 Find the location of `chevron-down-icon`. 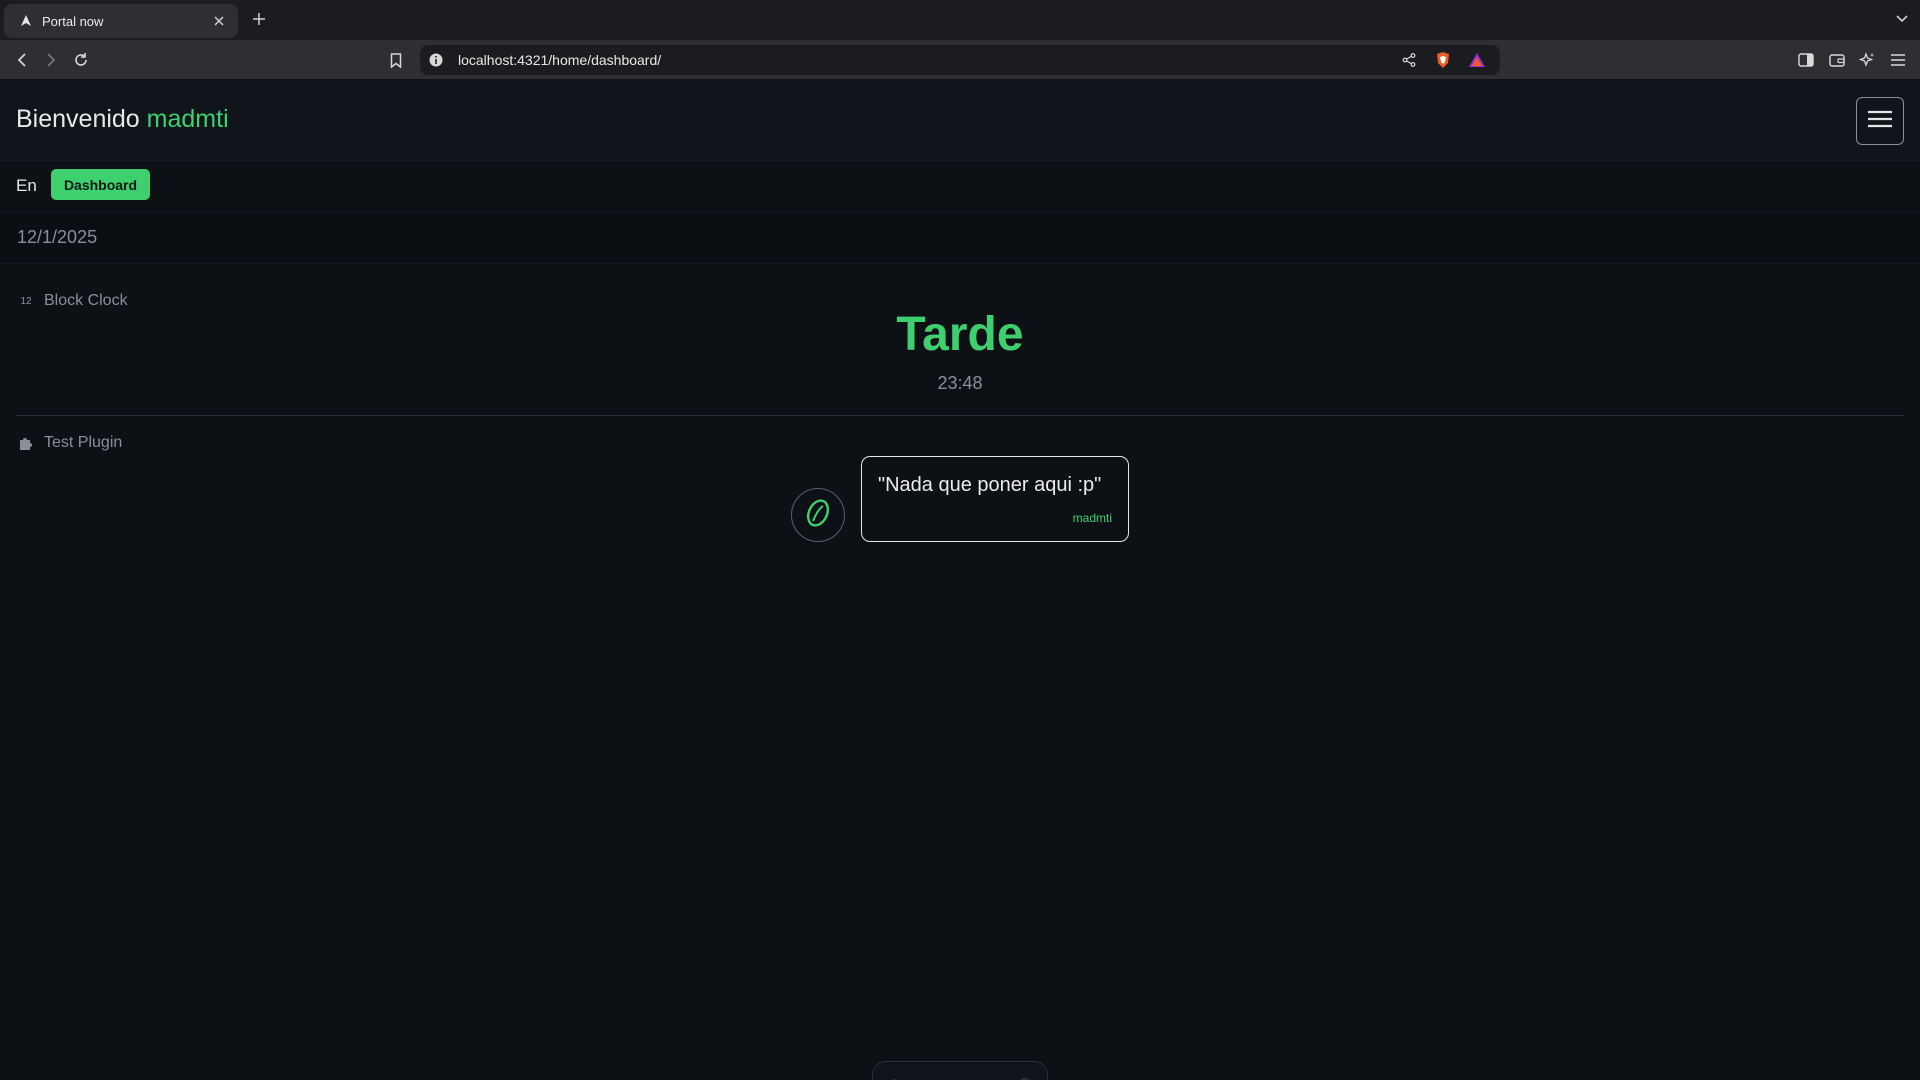

chevron-down-icon is located at coordinates (1902, 19).